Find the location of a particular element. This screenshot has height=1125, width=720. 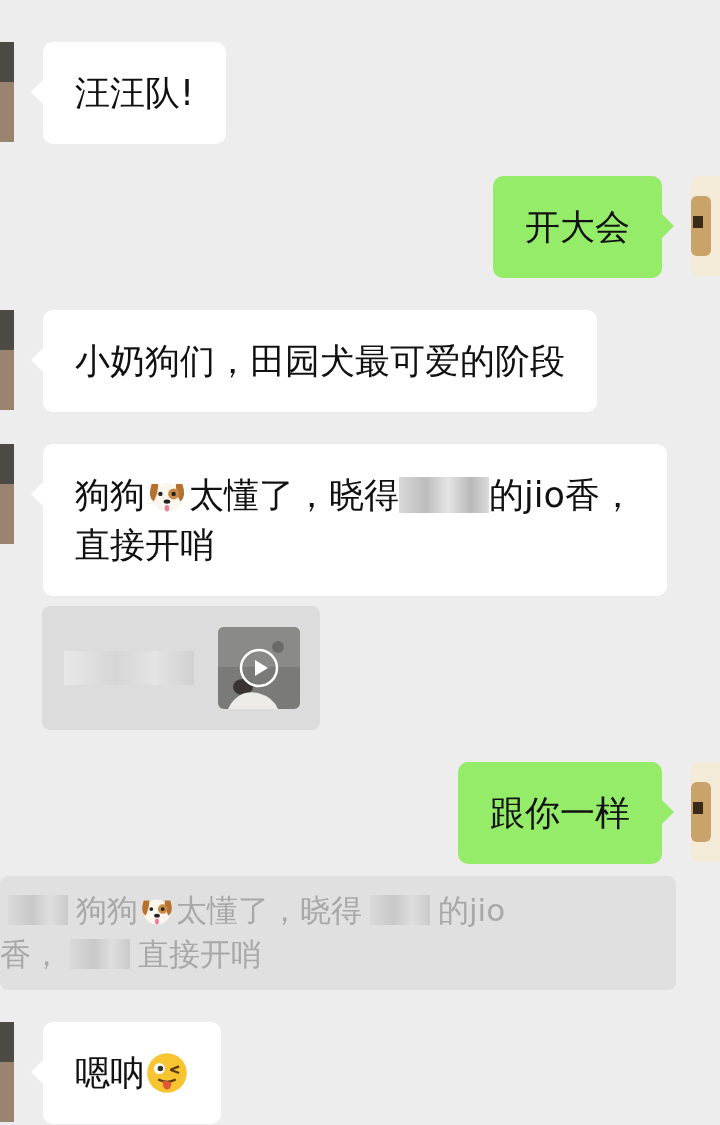

message-text: 汪汪队! is located at coordinates (135, 93).